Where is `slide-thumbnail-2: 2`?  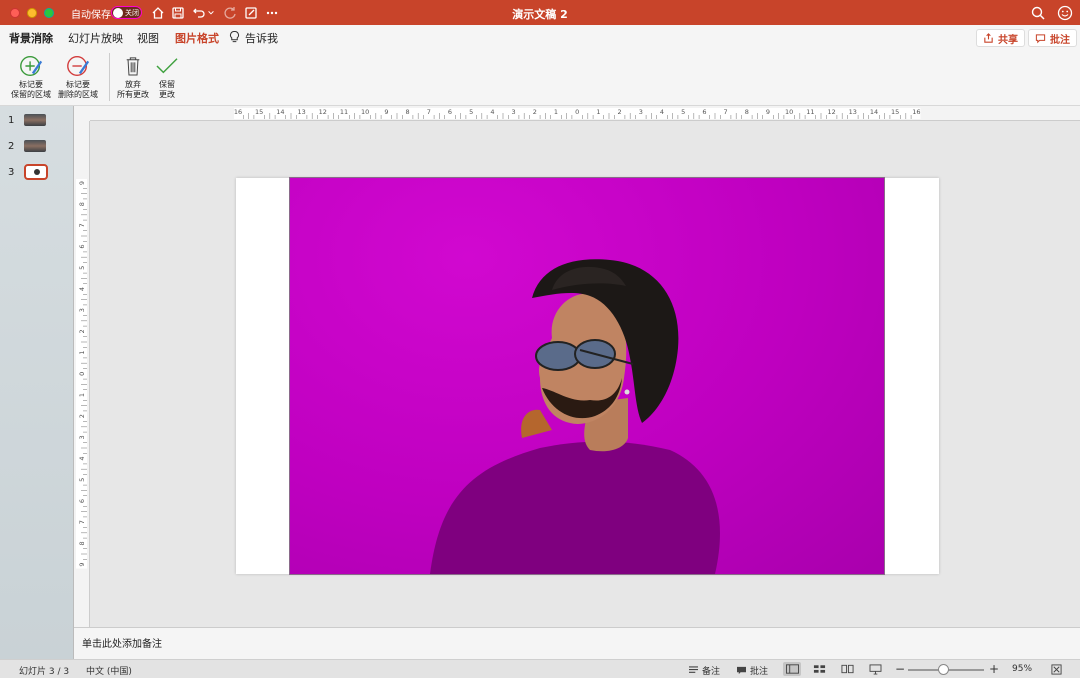 slide-thumbnail-2: 2 is located at coordinates (27, 146).